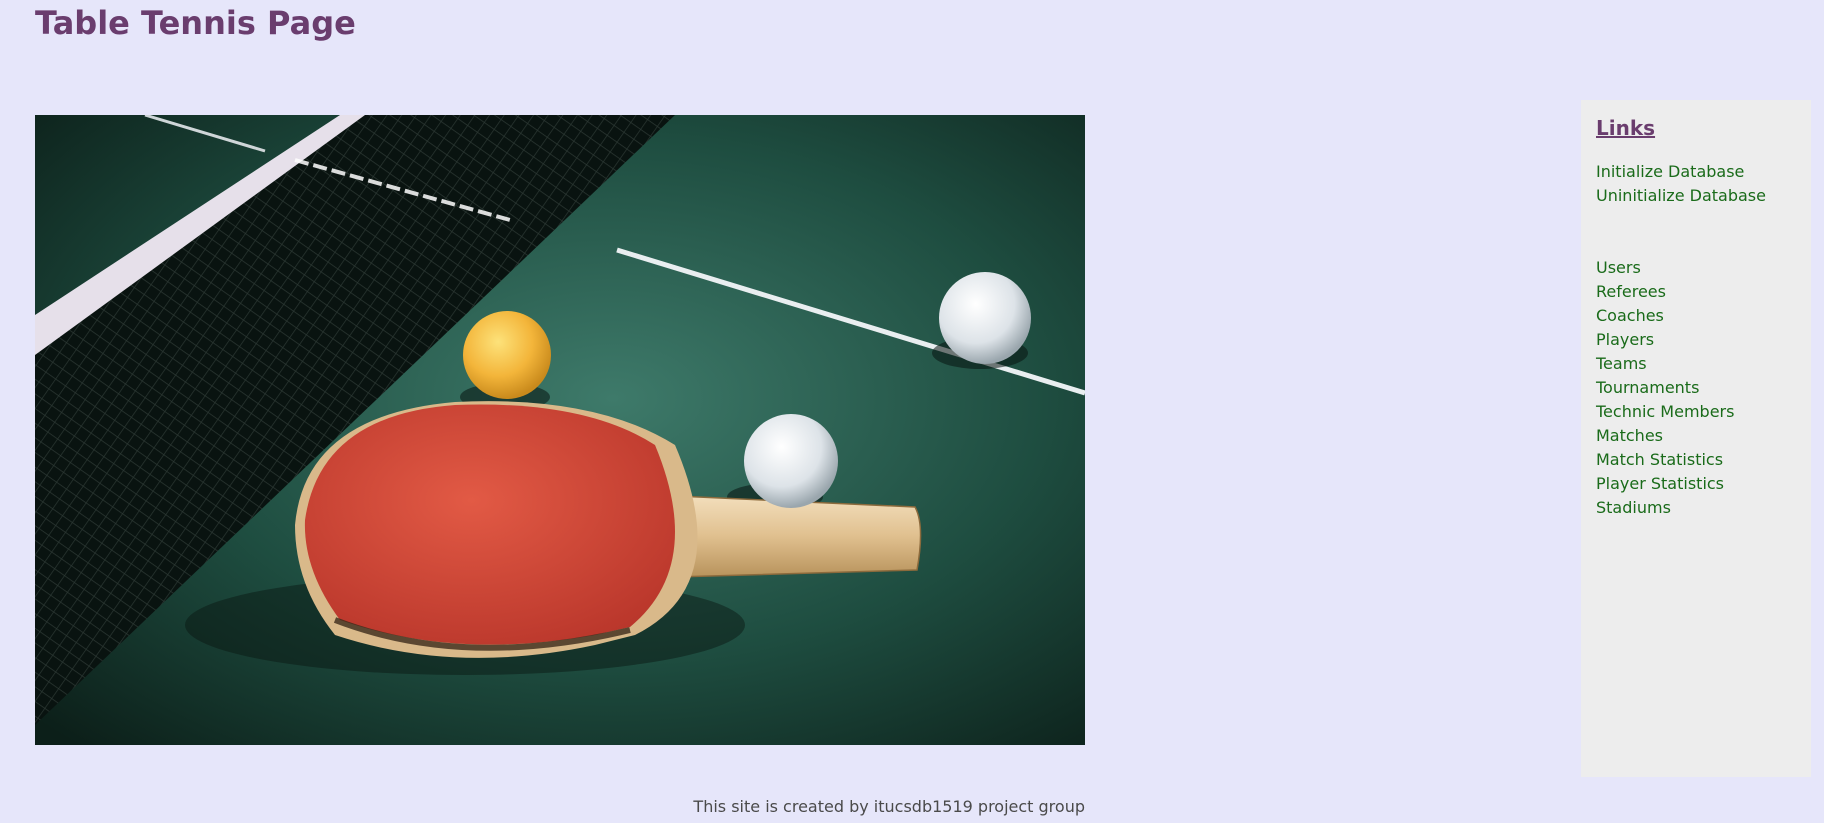 This screenshot has height=823, width=1824. I want to click on list-item: Match Statistics, so click(1696, 460).